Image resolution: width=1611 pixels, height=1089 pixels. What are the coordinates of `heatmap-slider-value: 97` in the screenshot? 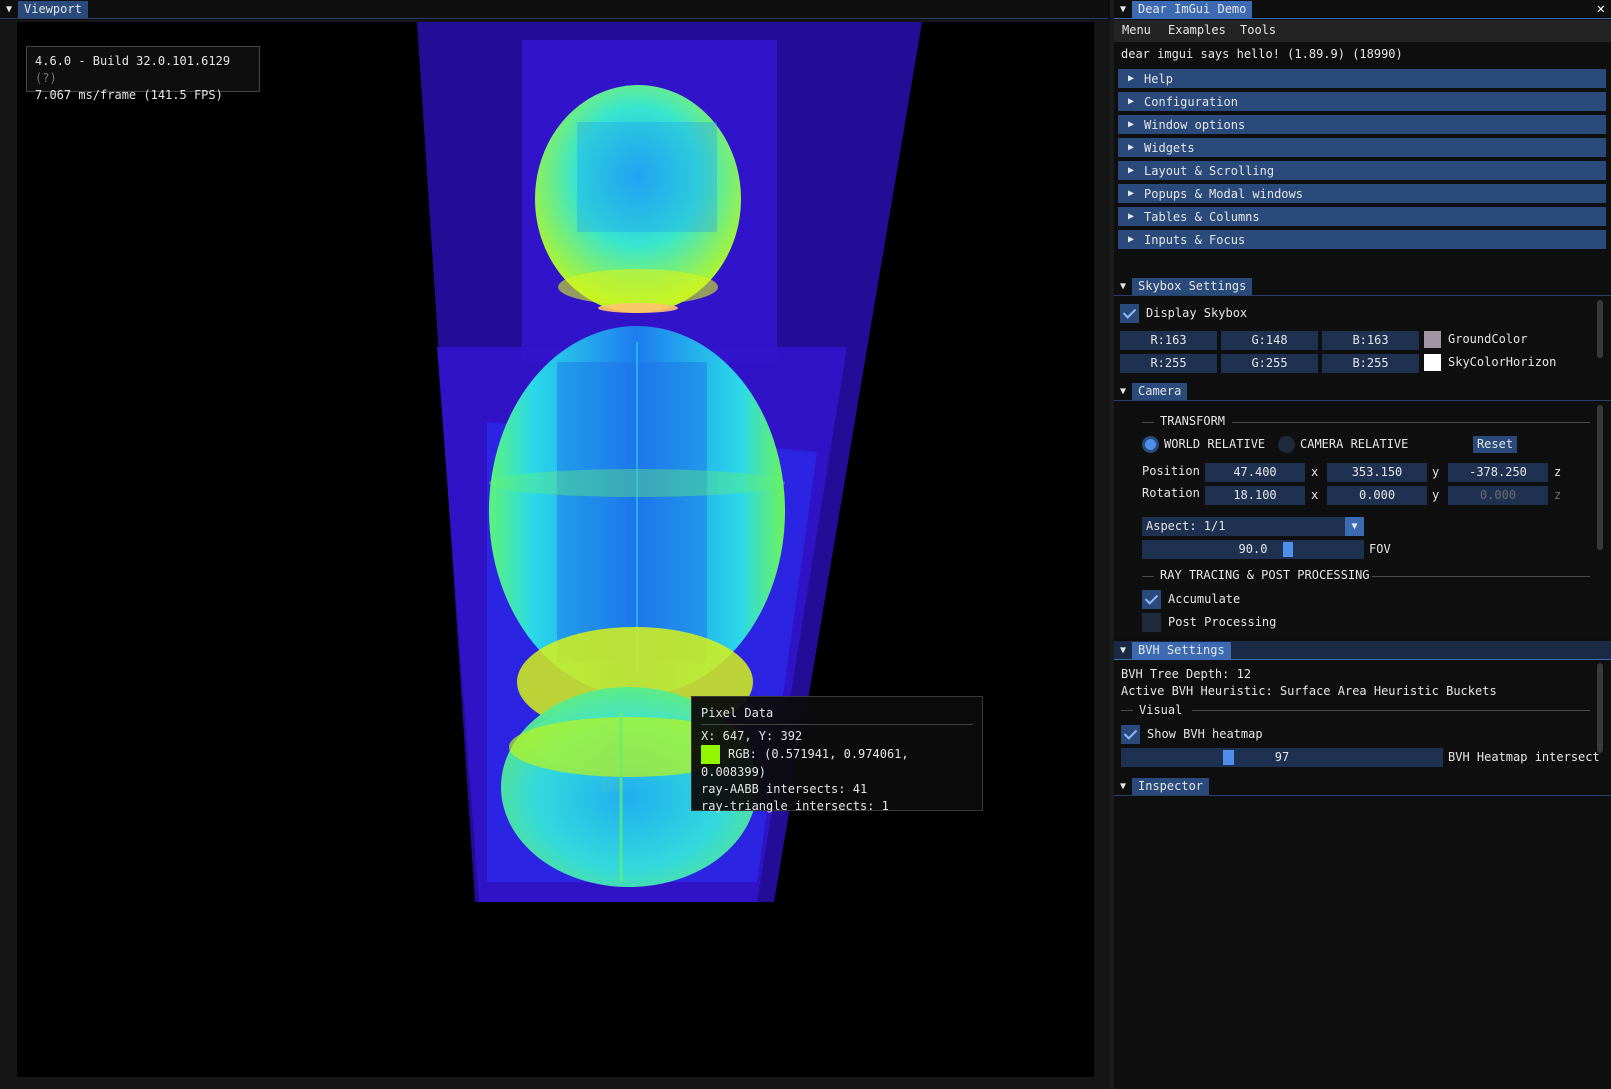 It's located at (1282, 757).